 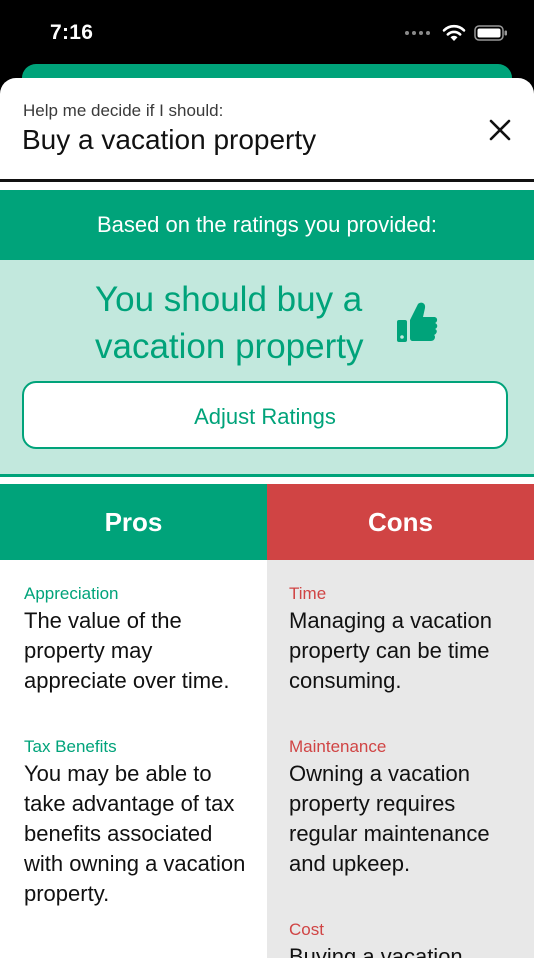 I want to click on pros-header: Pros, so click(x=133, y=522).